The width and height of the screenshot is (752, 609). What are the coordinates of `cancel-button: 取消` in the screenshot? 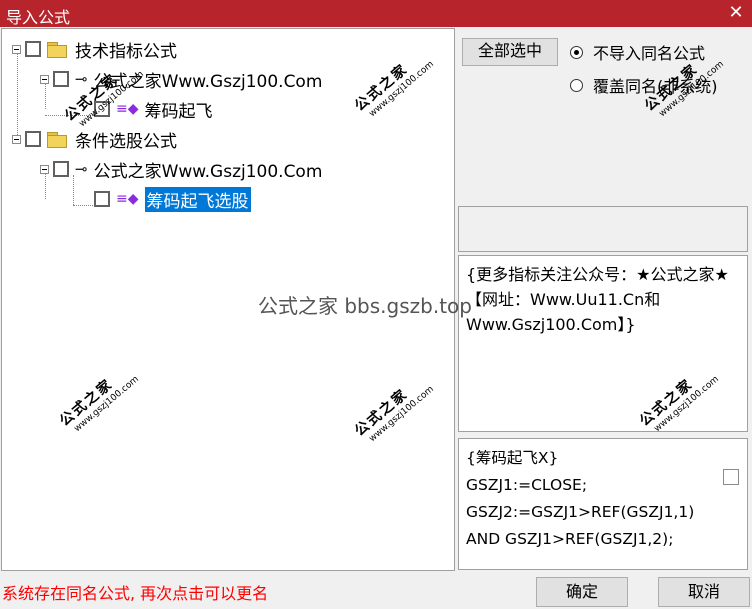 It's located at (704, 592).